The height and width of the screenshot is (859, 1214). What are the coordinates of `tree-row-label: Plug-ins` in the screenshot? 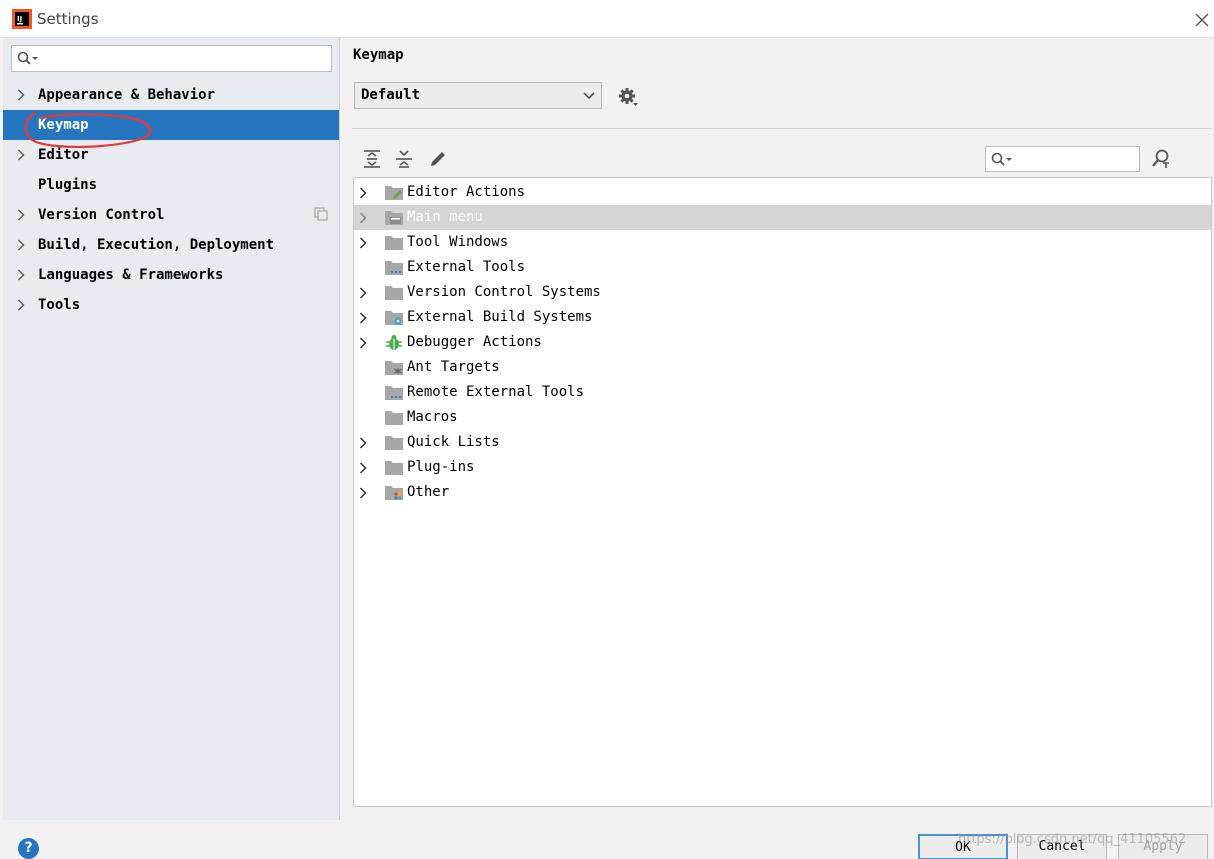 It's located at (441, 467).